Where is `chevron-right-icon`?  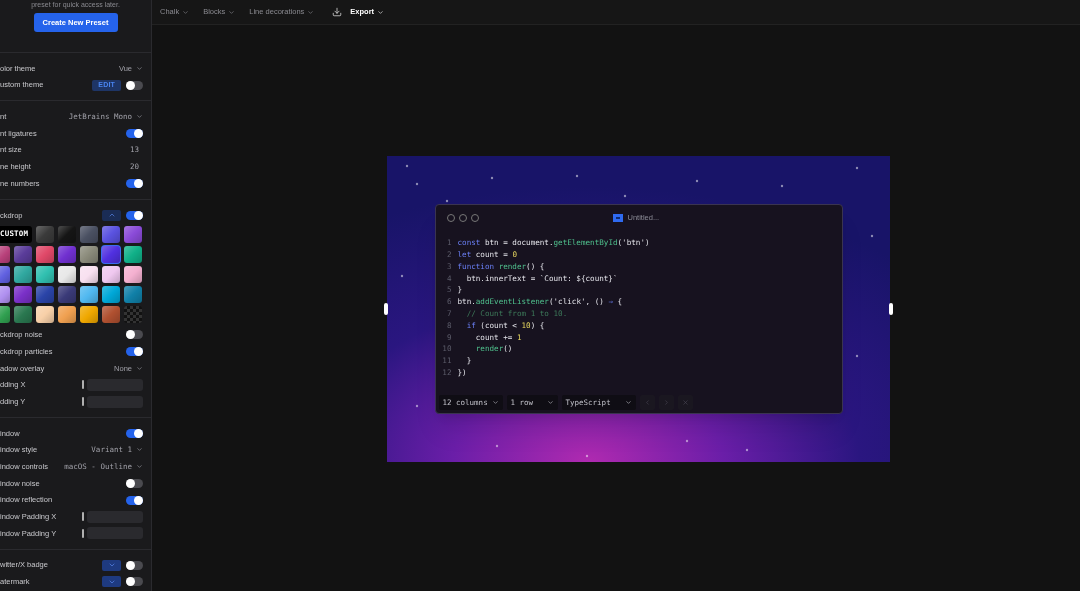
chevron-right-icon is located at coordinates (666, 402).